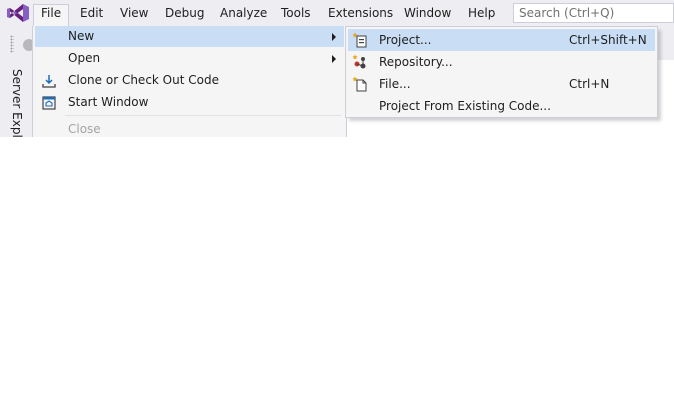  What do you see at coordinates (203, 115) in the screenshot?
I see `menu-separator` at bounding box center [203, 115].